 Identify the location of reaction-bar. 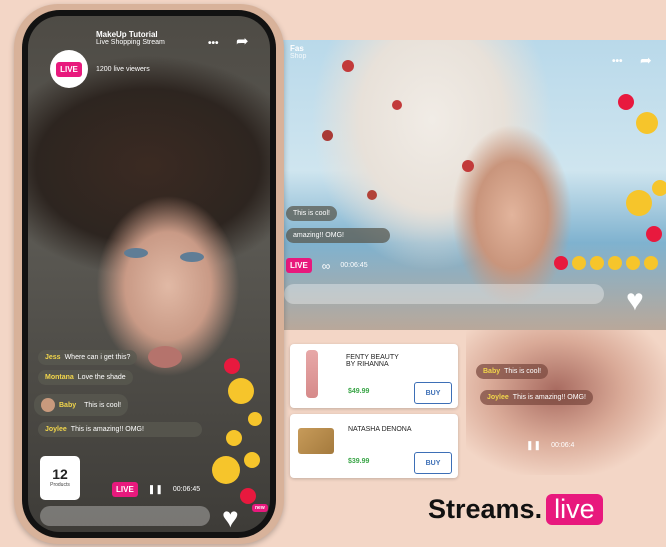
(606, 263).